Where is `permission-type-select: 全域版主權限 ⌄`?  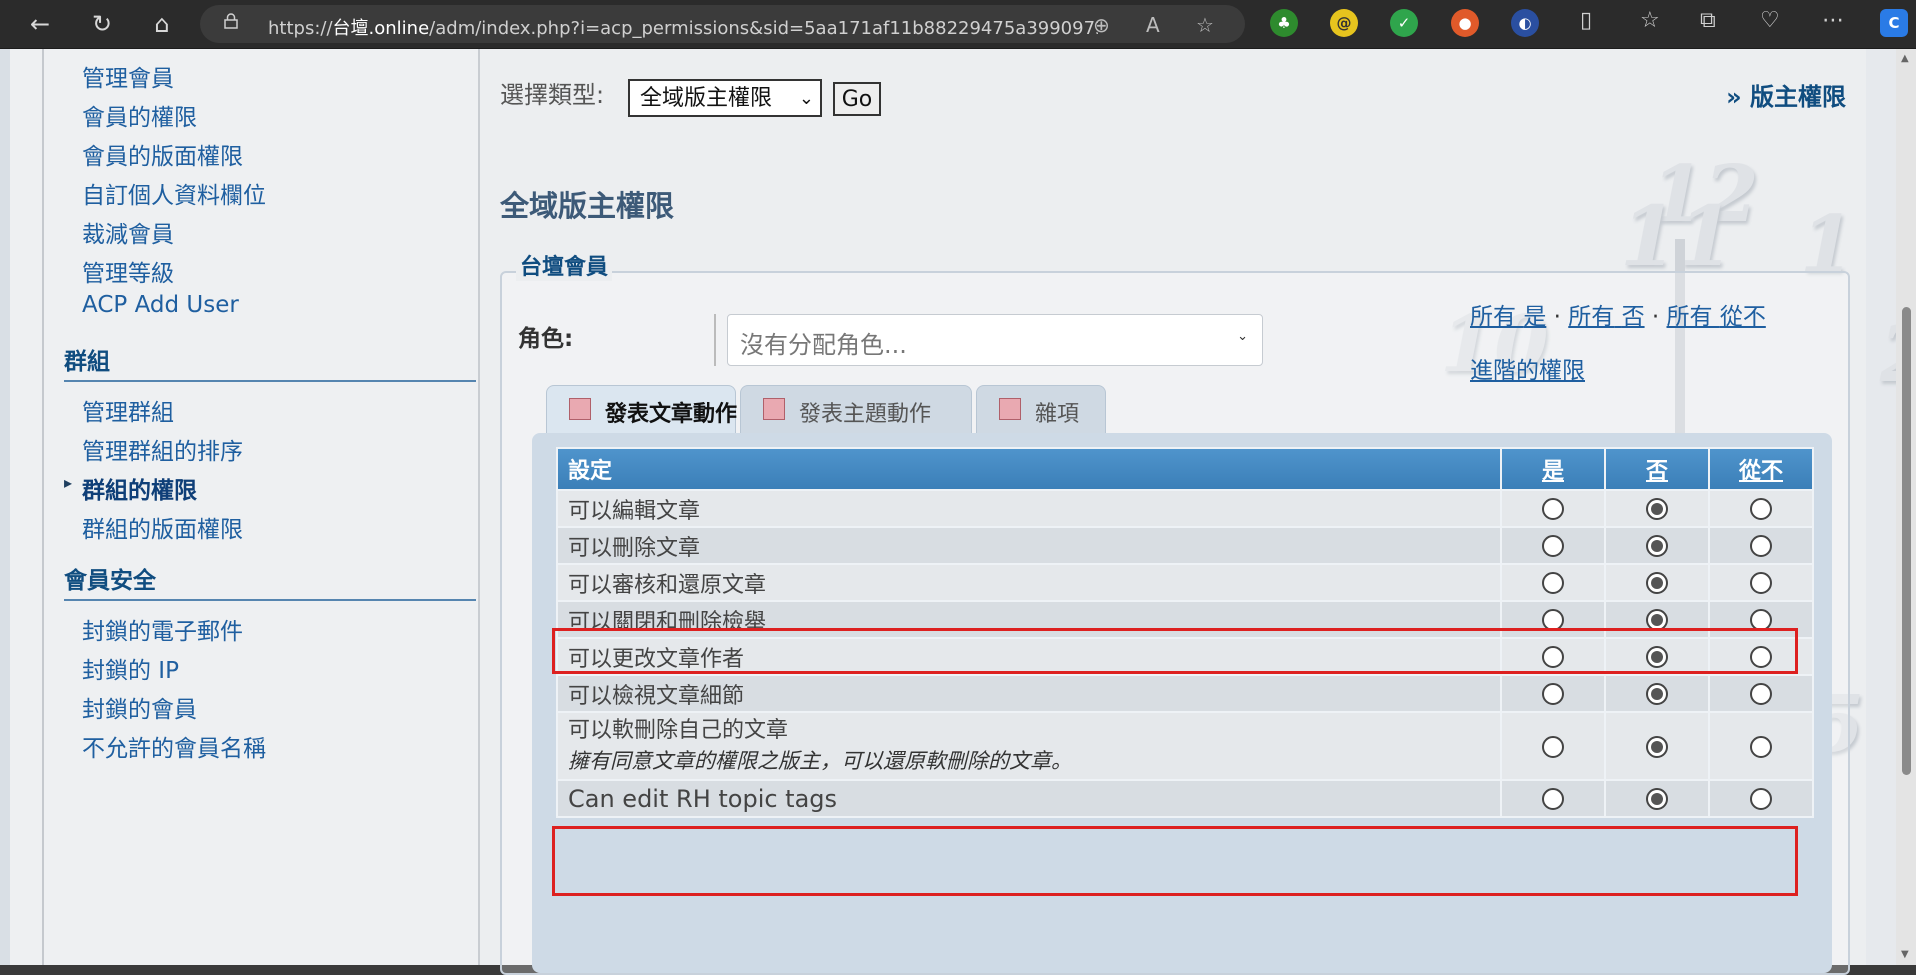
permission-type-select: 全域版主權限 ⌄ is located at coordinates (725, 98).